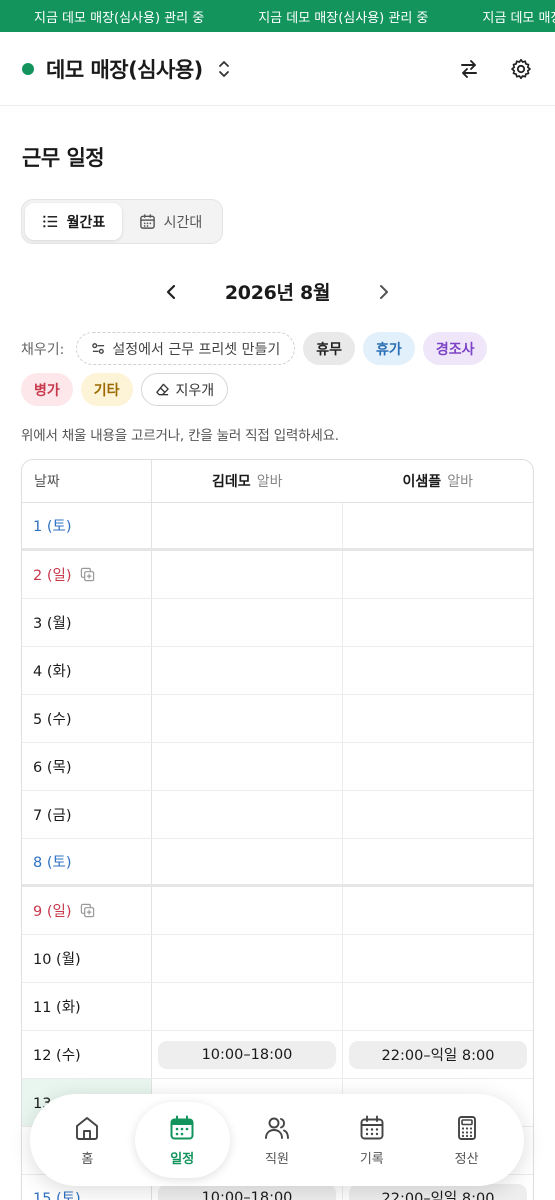 This screenshot has width=555, height=1200. What do you see at coordinates (106, 389) in the screenshot?
I see `chip-other: 기타` at bounding box center [106, 389].